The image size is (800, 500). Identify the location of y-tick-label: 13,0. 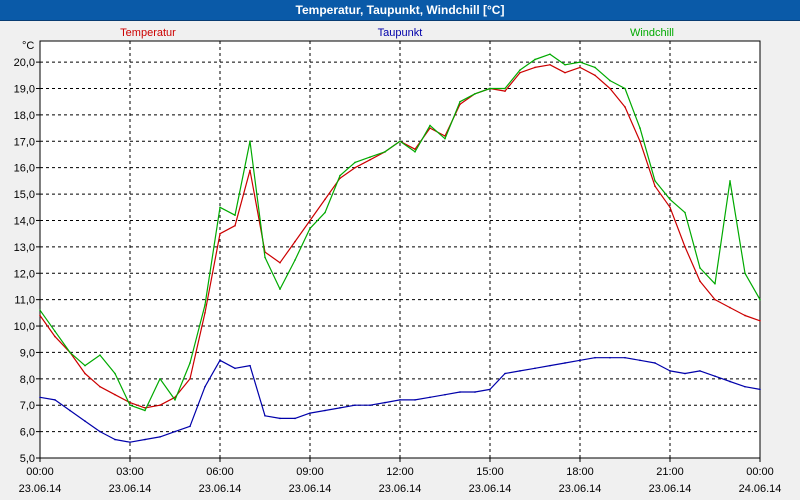
(24, 248).